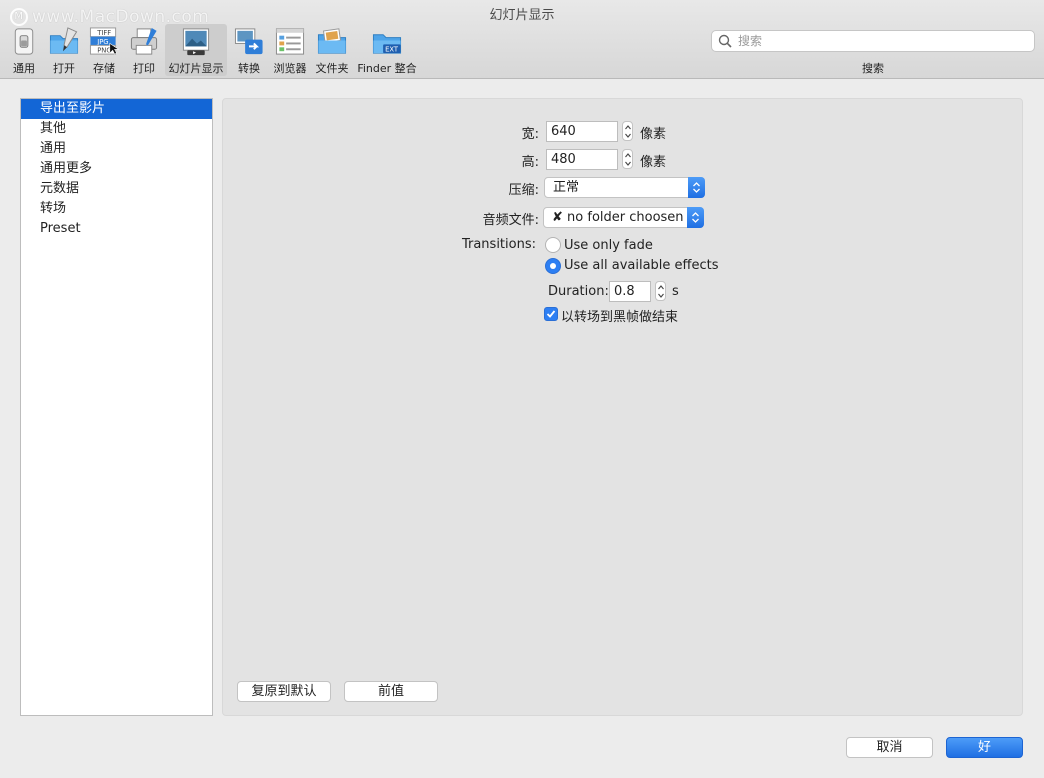 The width and height of the screenshot is (1044, 778). Describe the element at coordinates (196, 42) in the screenshot. I see `slideshow-icon` at that location.